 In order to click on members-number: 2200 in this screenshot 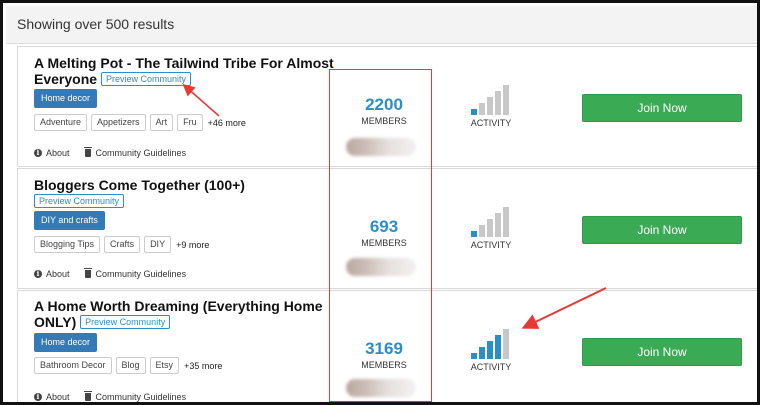, I will do `click(384, 104)`.